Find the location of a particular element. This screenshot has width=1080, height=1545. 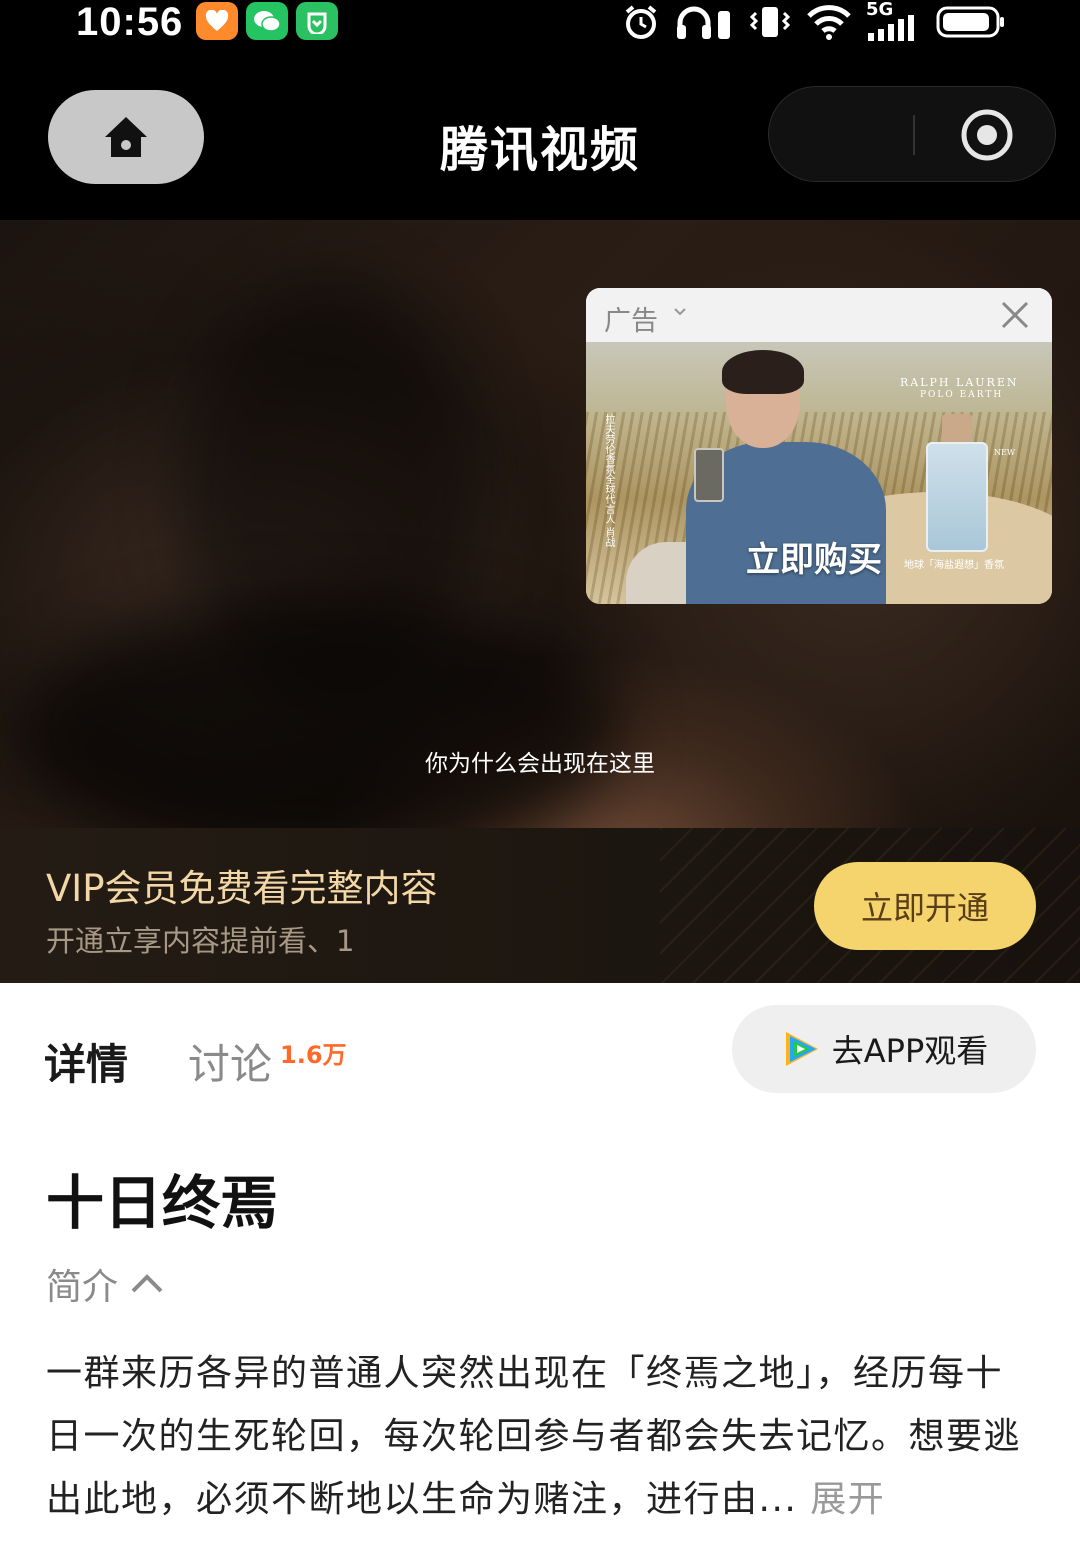

system-icons: 5G is located at coordinates (814, 21).